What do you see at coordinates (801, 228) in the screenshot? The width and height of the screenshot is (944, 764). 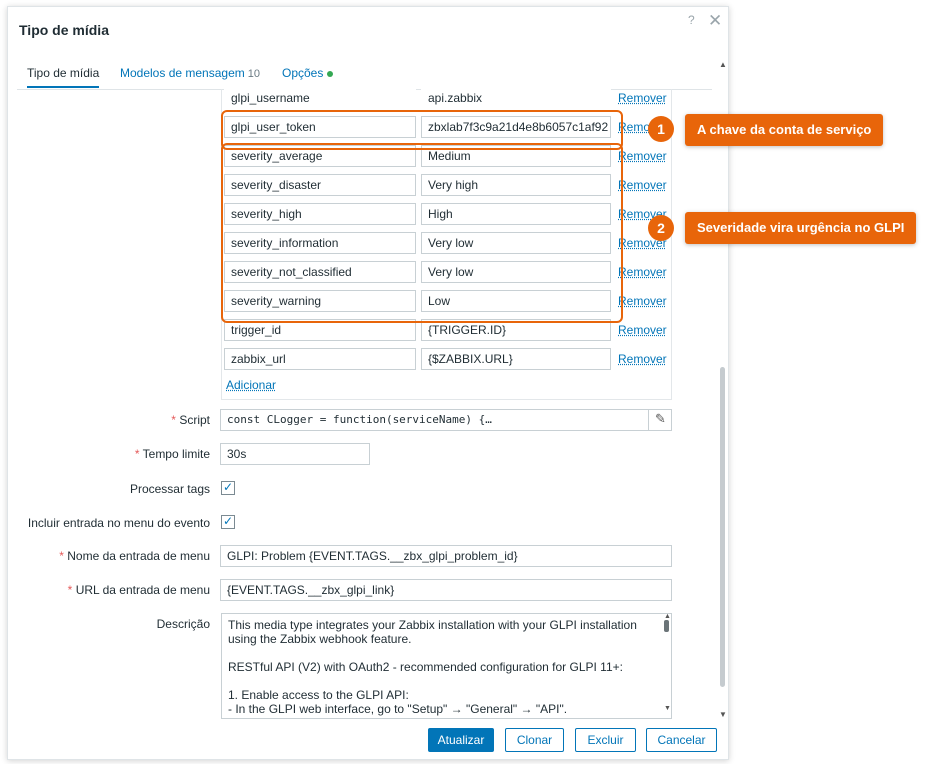 I see `callout-label-2: Severidade vira urgência no GLPI` at bounding box center [801, 228].